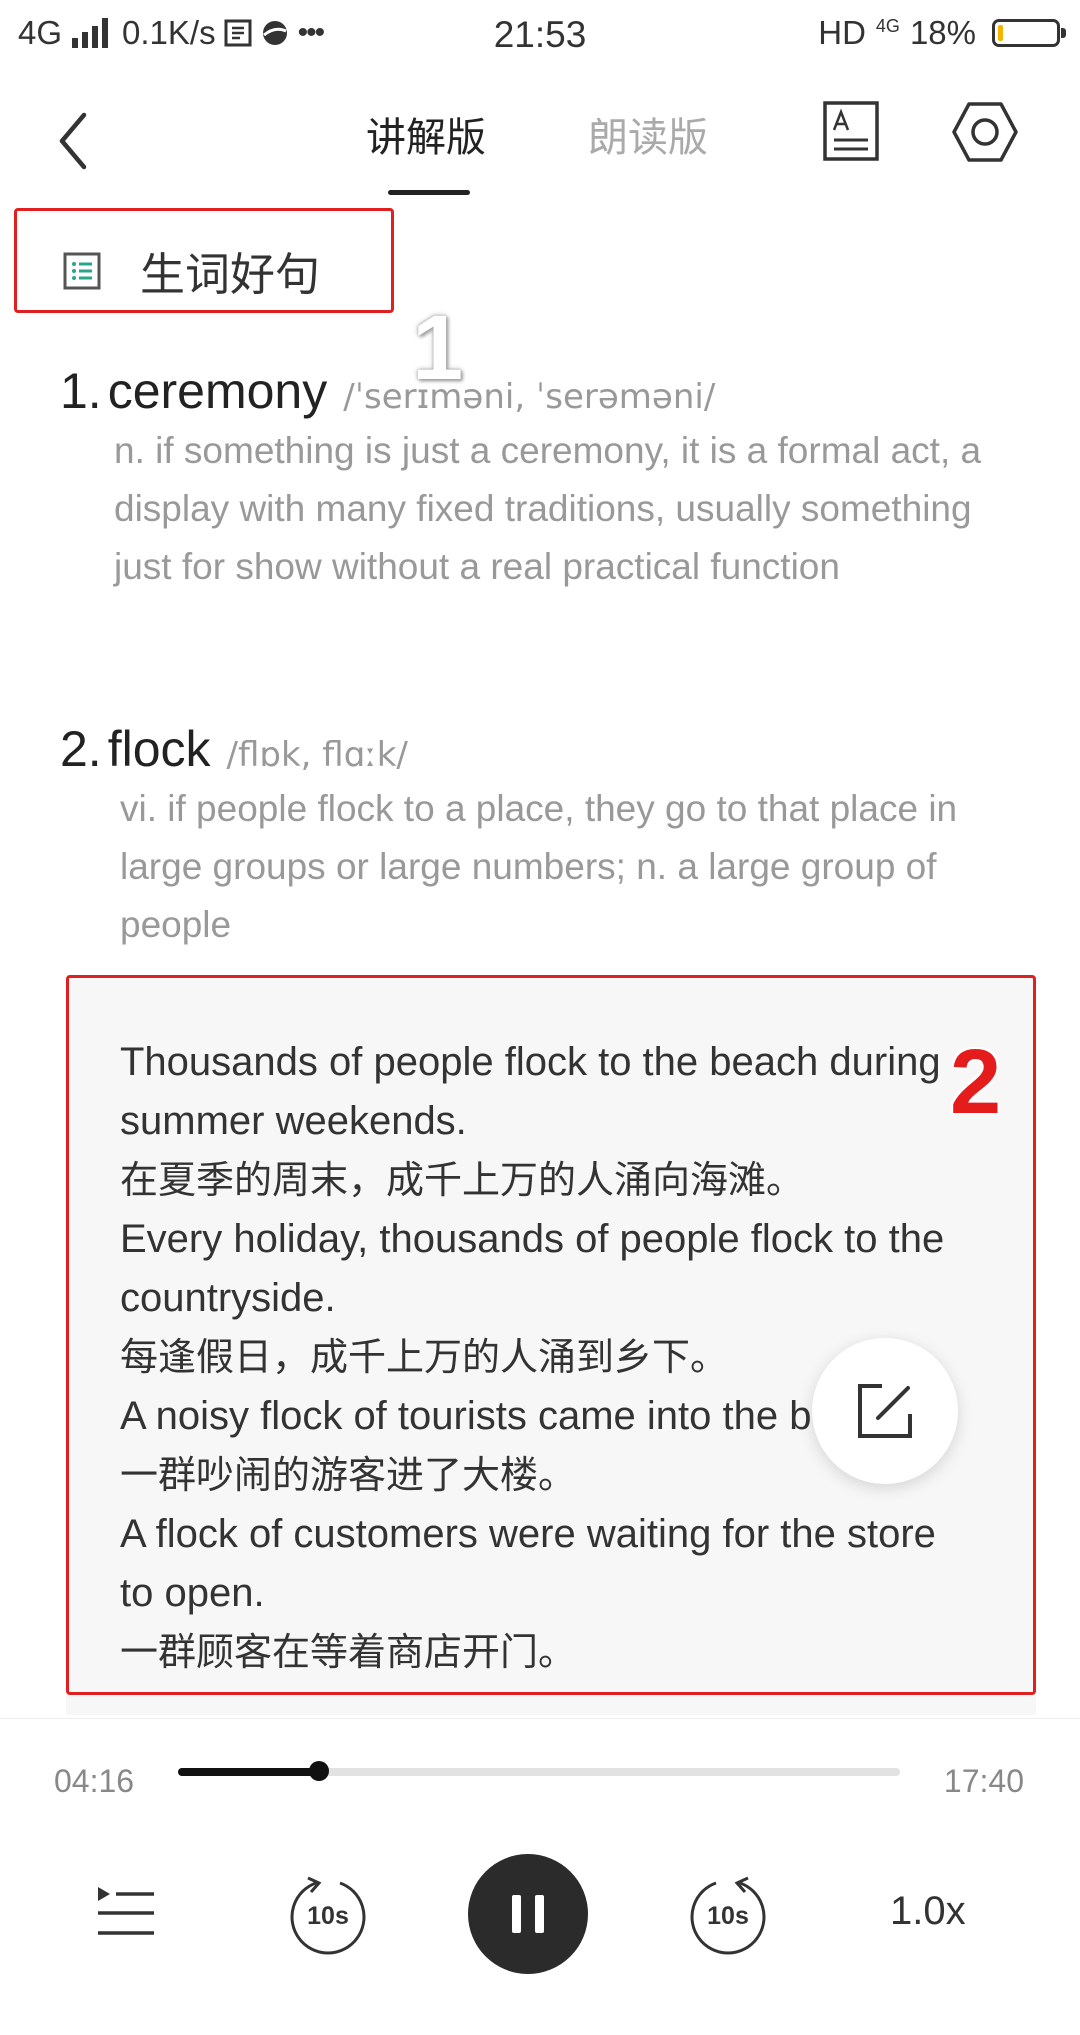  I want to click on annotation-number-2: 2, so click(976, 1082).